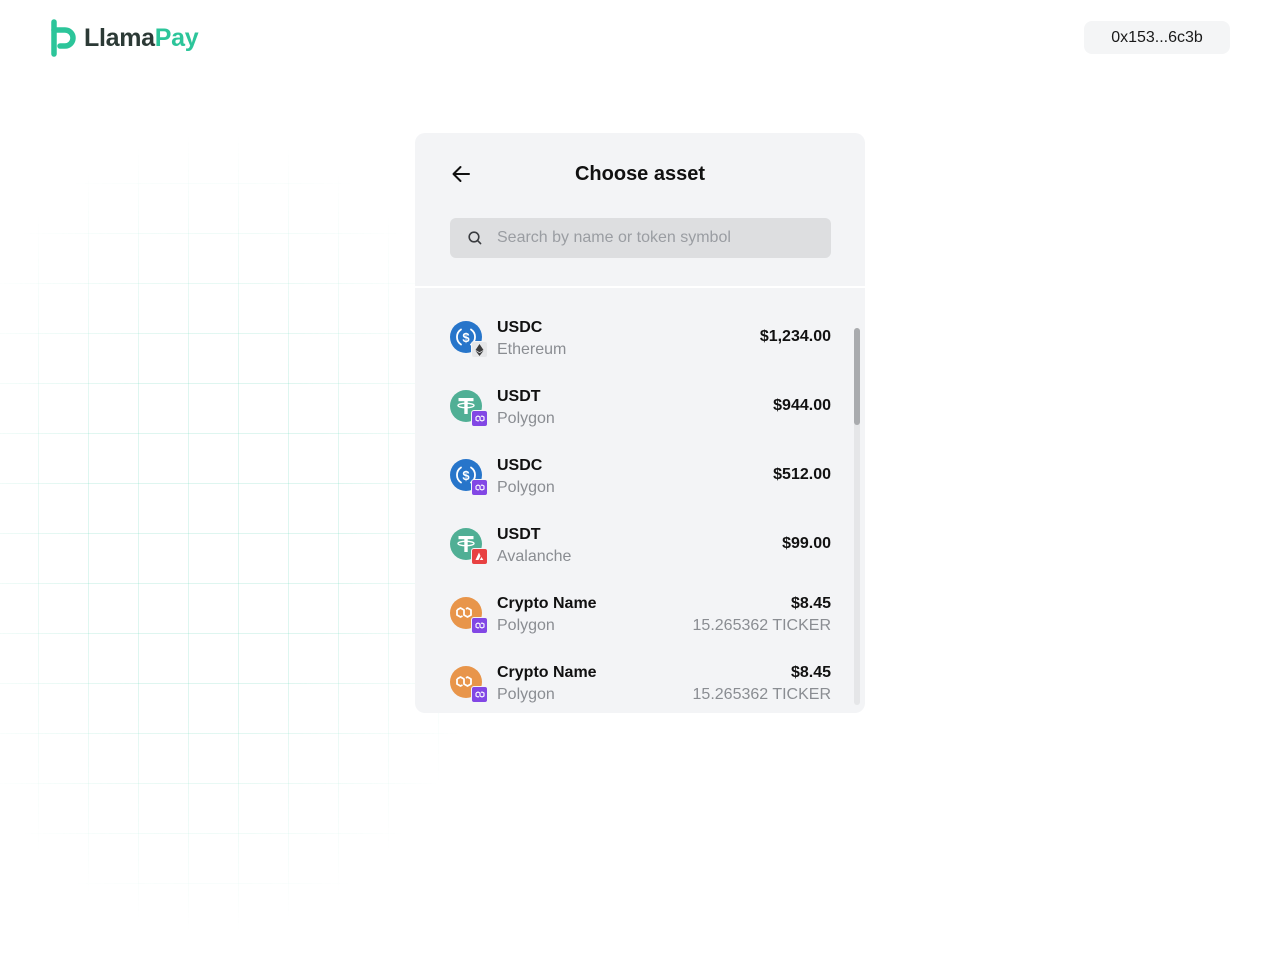 This screenshot has width=1280, height=975. I want to click on logo-wordmark: LlamaPay, so click(141, 38).